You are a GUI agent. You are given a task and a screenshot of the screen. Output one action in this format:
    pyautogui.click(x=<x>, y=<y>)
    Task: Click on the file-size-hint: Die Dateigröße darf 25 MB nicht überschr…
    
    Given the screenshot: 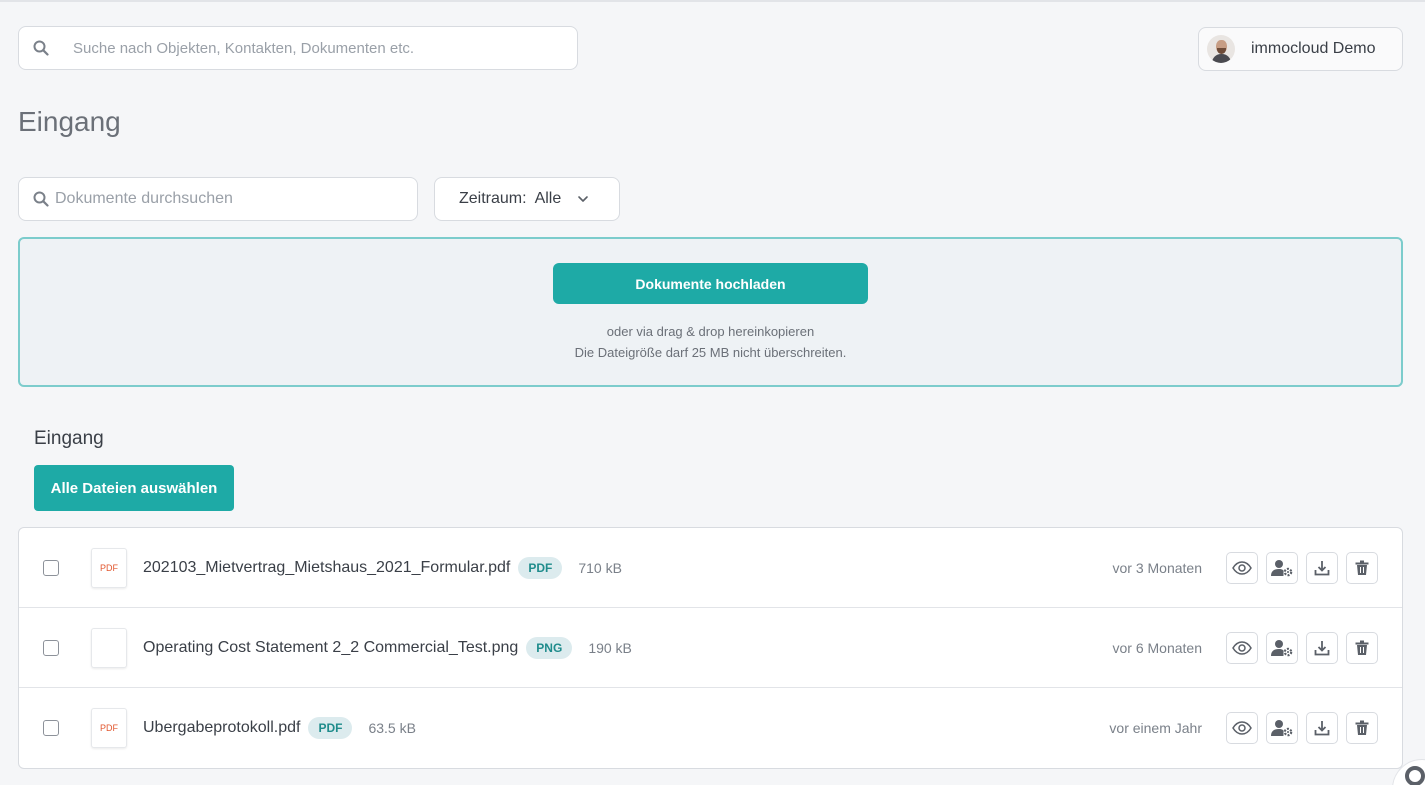 What is the action you would take?
    pyautogui.click(x=710, y=352)
    